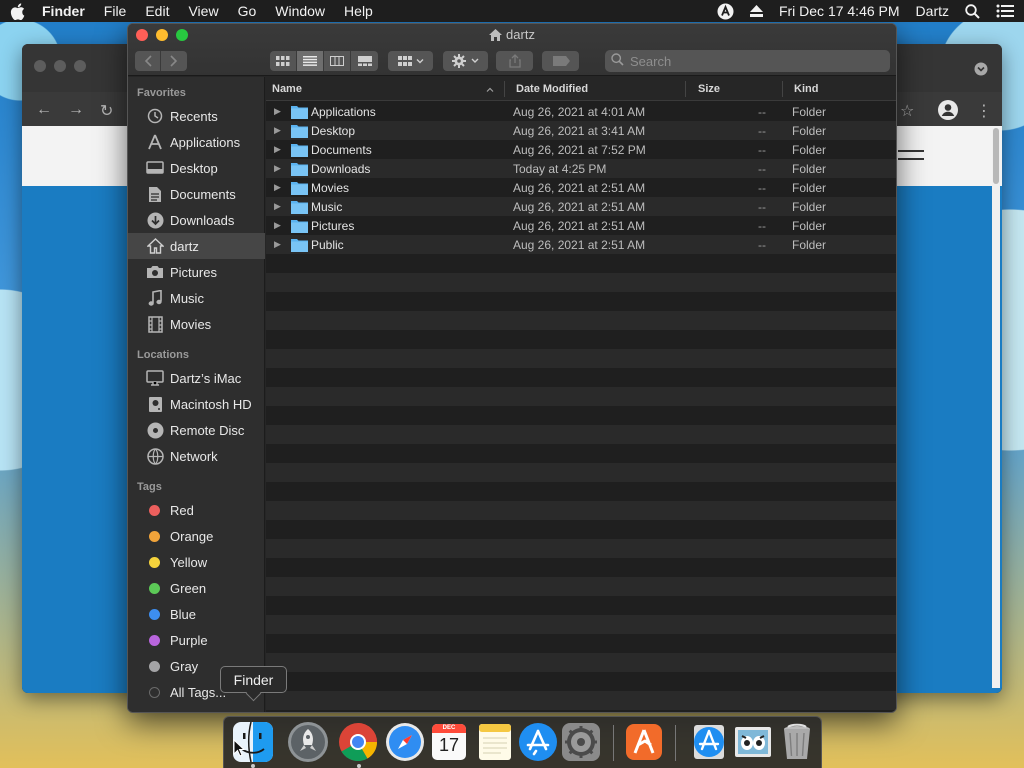 The height and width of the screenshot is (768, 1024). Describe the element at coordinates (465, 61) in the screenshot. I see `action-gear-button` at that location.